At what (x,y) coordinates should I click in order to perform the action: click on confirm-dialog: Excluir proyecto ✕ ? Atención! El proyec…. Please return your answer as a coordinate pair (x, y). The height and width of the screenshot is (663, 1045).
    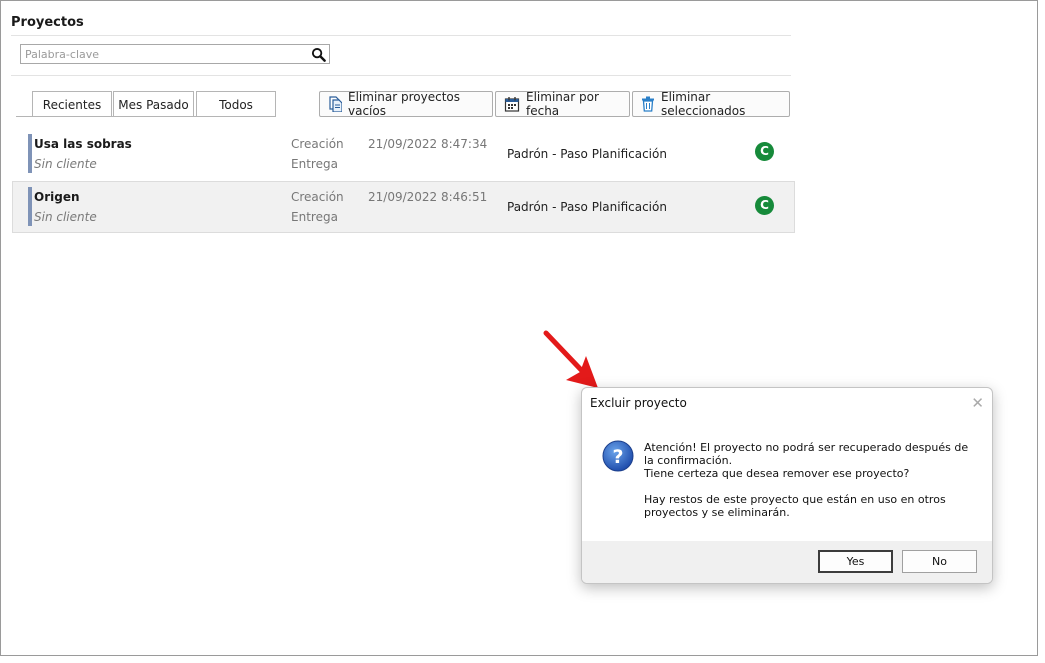
    Looking at the image, I should click on (787, 485).